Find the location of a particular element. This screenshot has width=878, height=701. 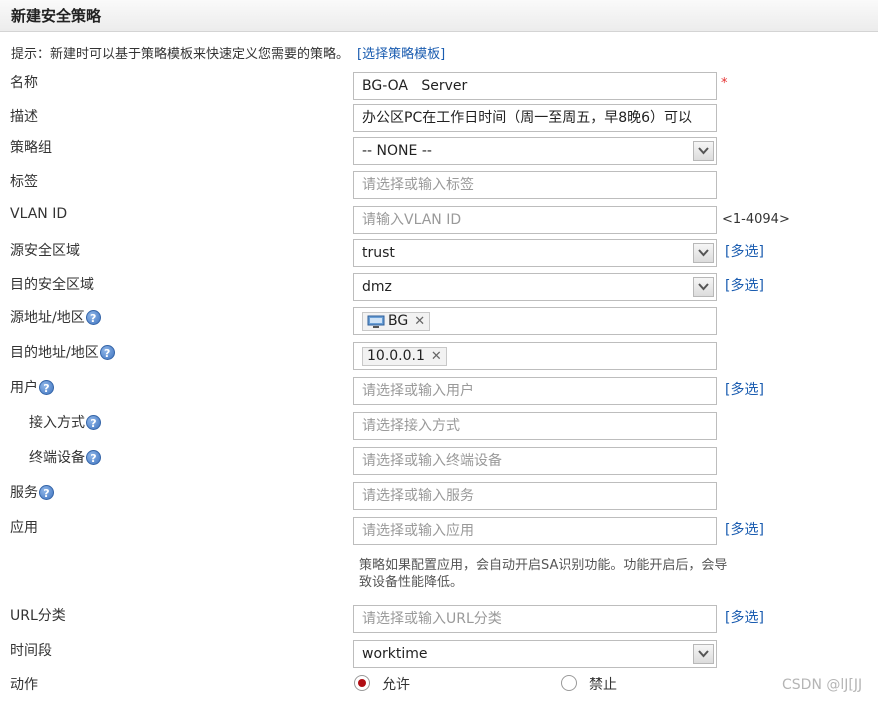

description-field: 办公区PC在工作日时间（周一至周五，早8晚6）可以 is located at coordinates (535, 118).